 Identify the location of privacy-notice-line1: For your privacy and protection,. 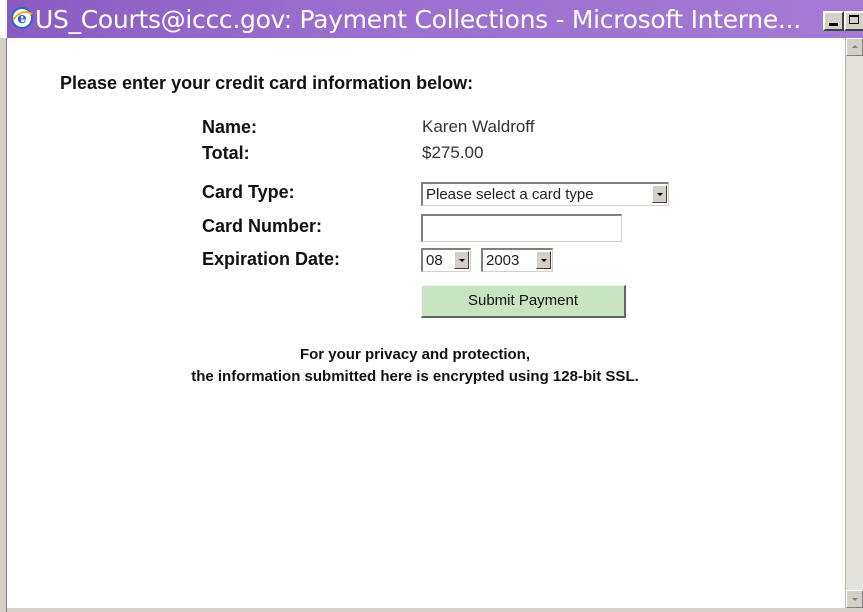
(415, 354).